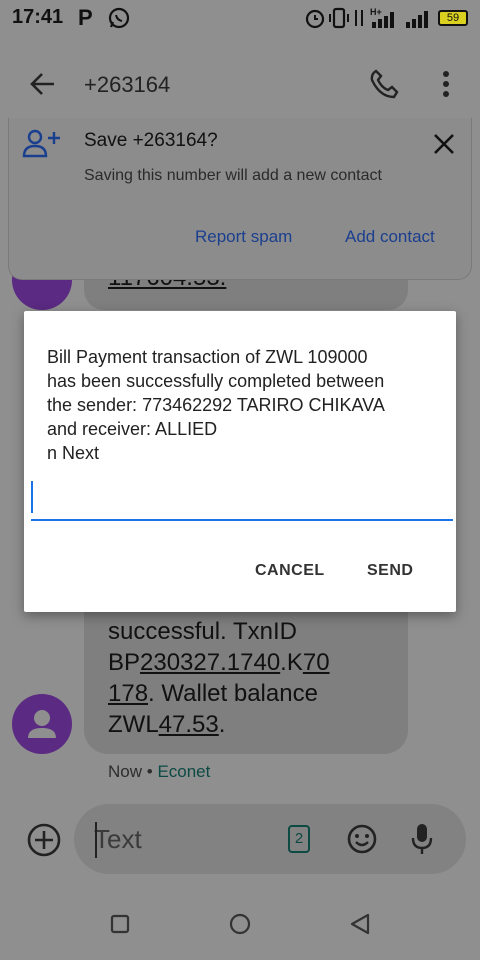 Image resolution: width=480 pixels, height=960 pixels. Describe the element at coordinates (120, 924) in the screenshot. I see `recents-icon` at that location.